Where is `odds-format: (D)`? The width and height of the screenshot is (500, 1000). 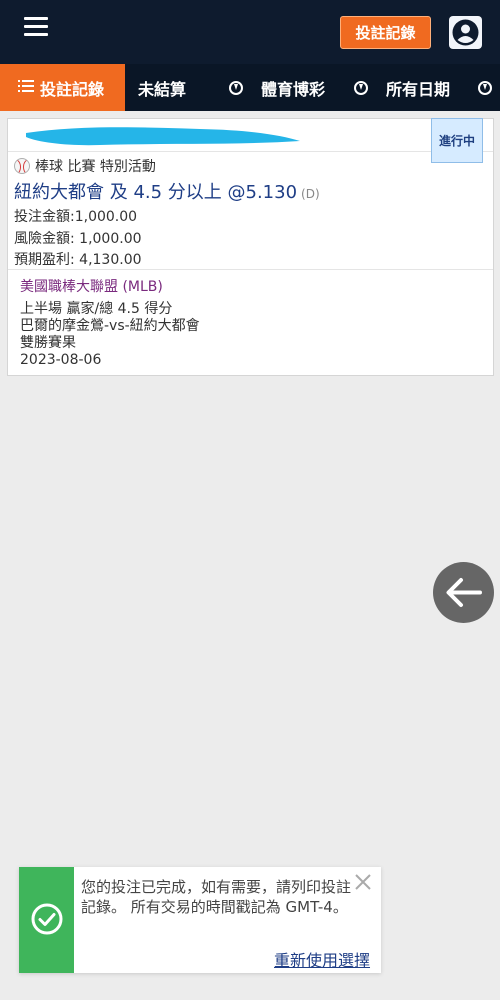 odds-format: (D) is located at coordinates (310, 194).